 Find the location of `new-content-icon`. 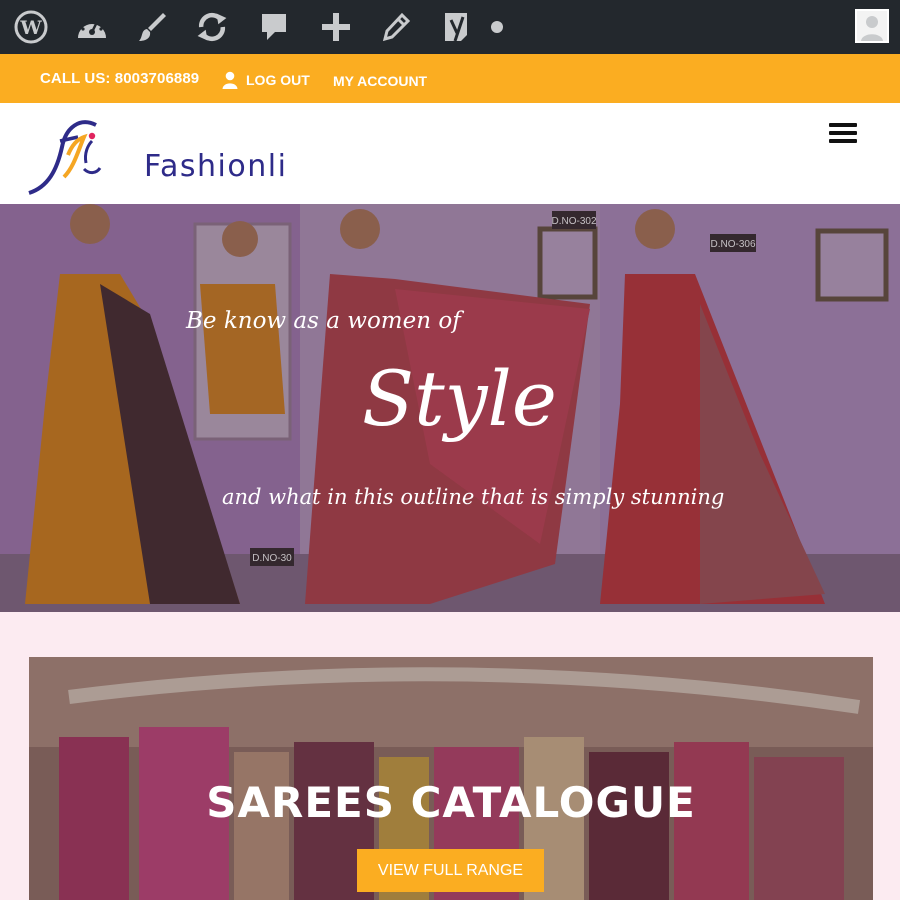

new-content-icon is located at coordinates (336, 27).